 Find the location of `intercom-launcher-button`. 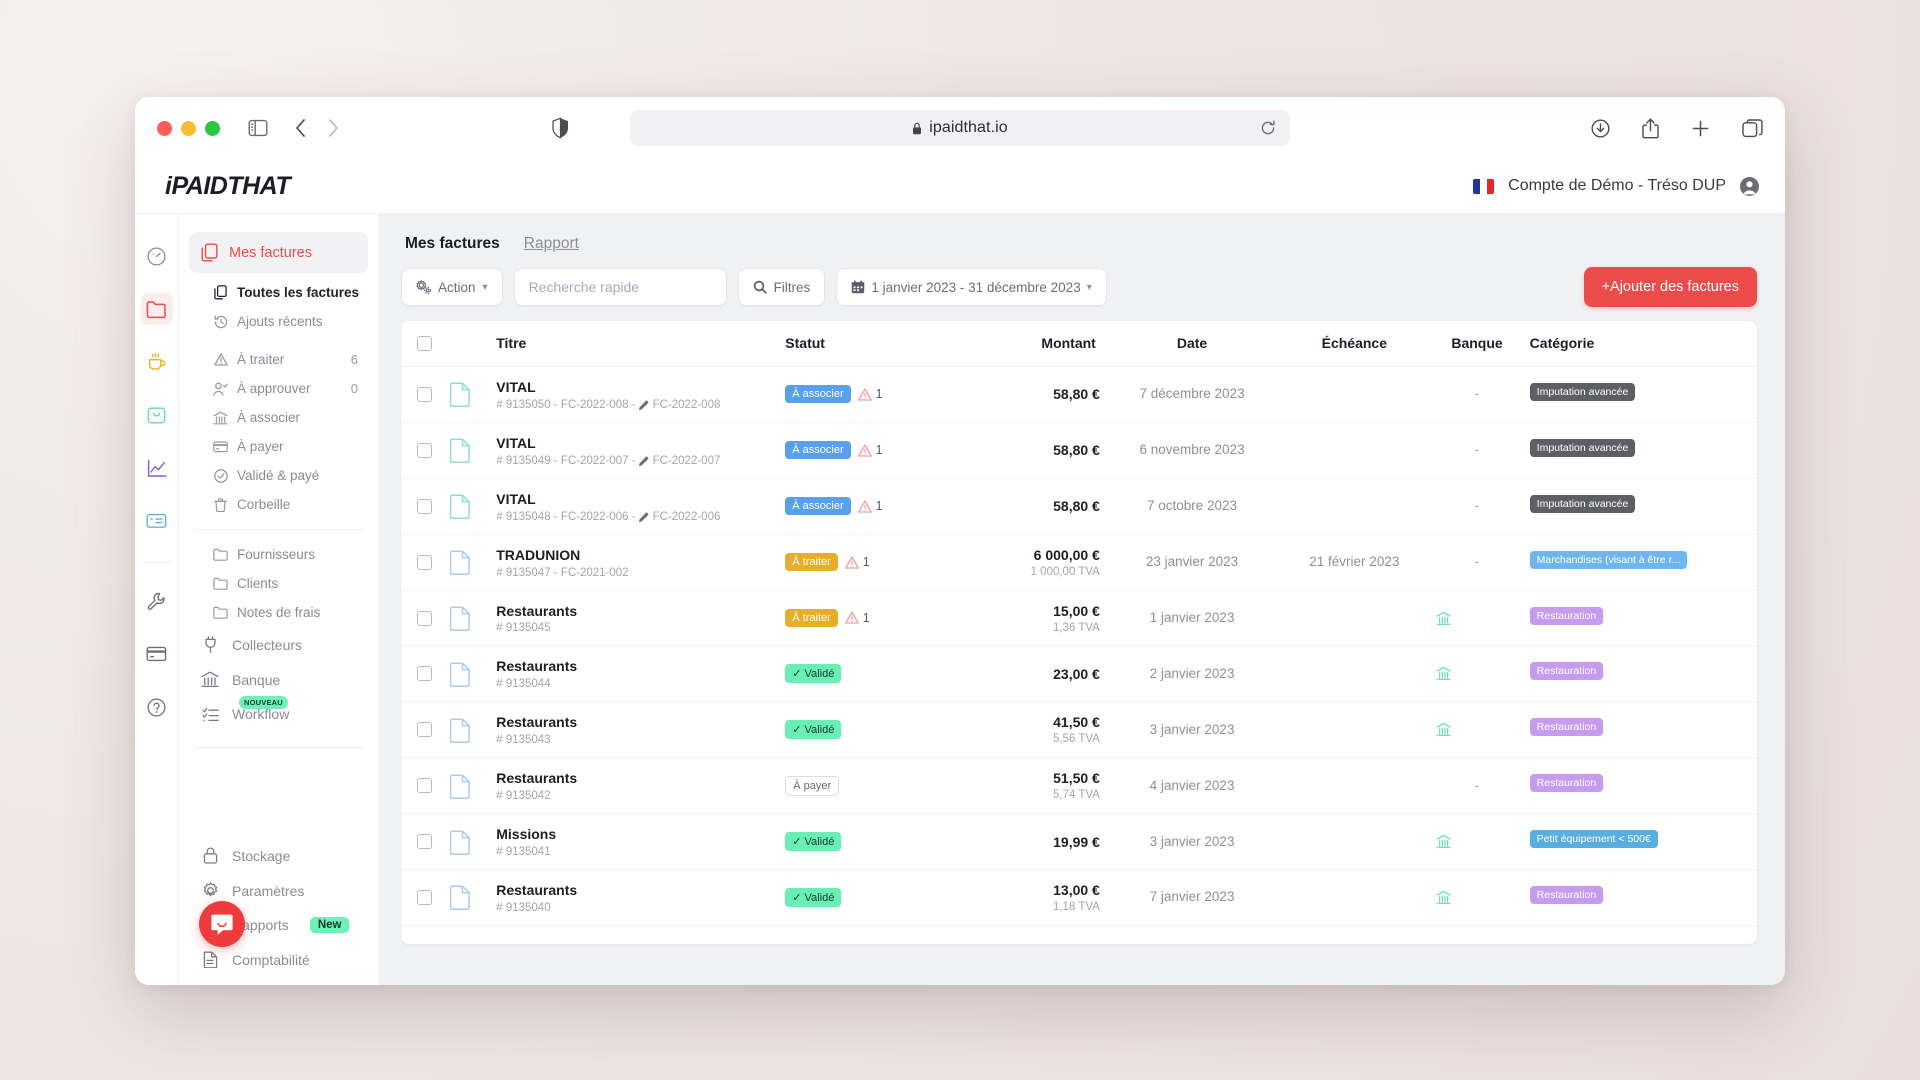

intercom-launcher-button is located at coordinates (222, 924).